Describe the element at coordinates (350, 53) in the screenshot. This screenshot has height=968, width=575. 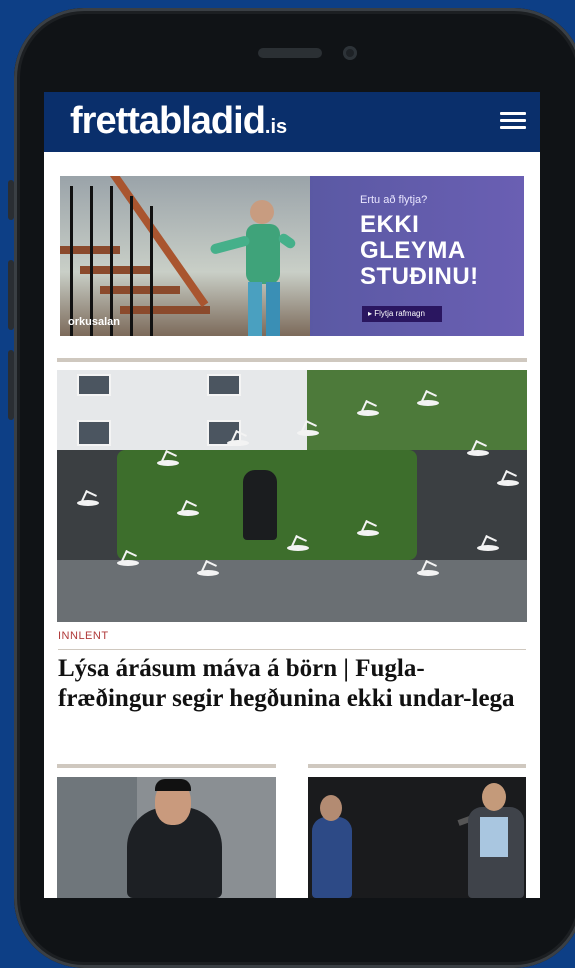
I see `phone-camera` at that location.